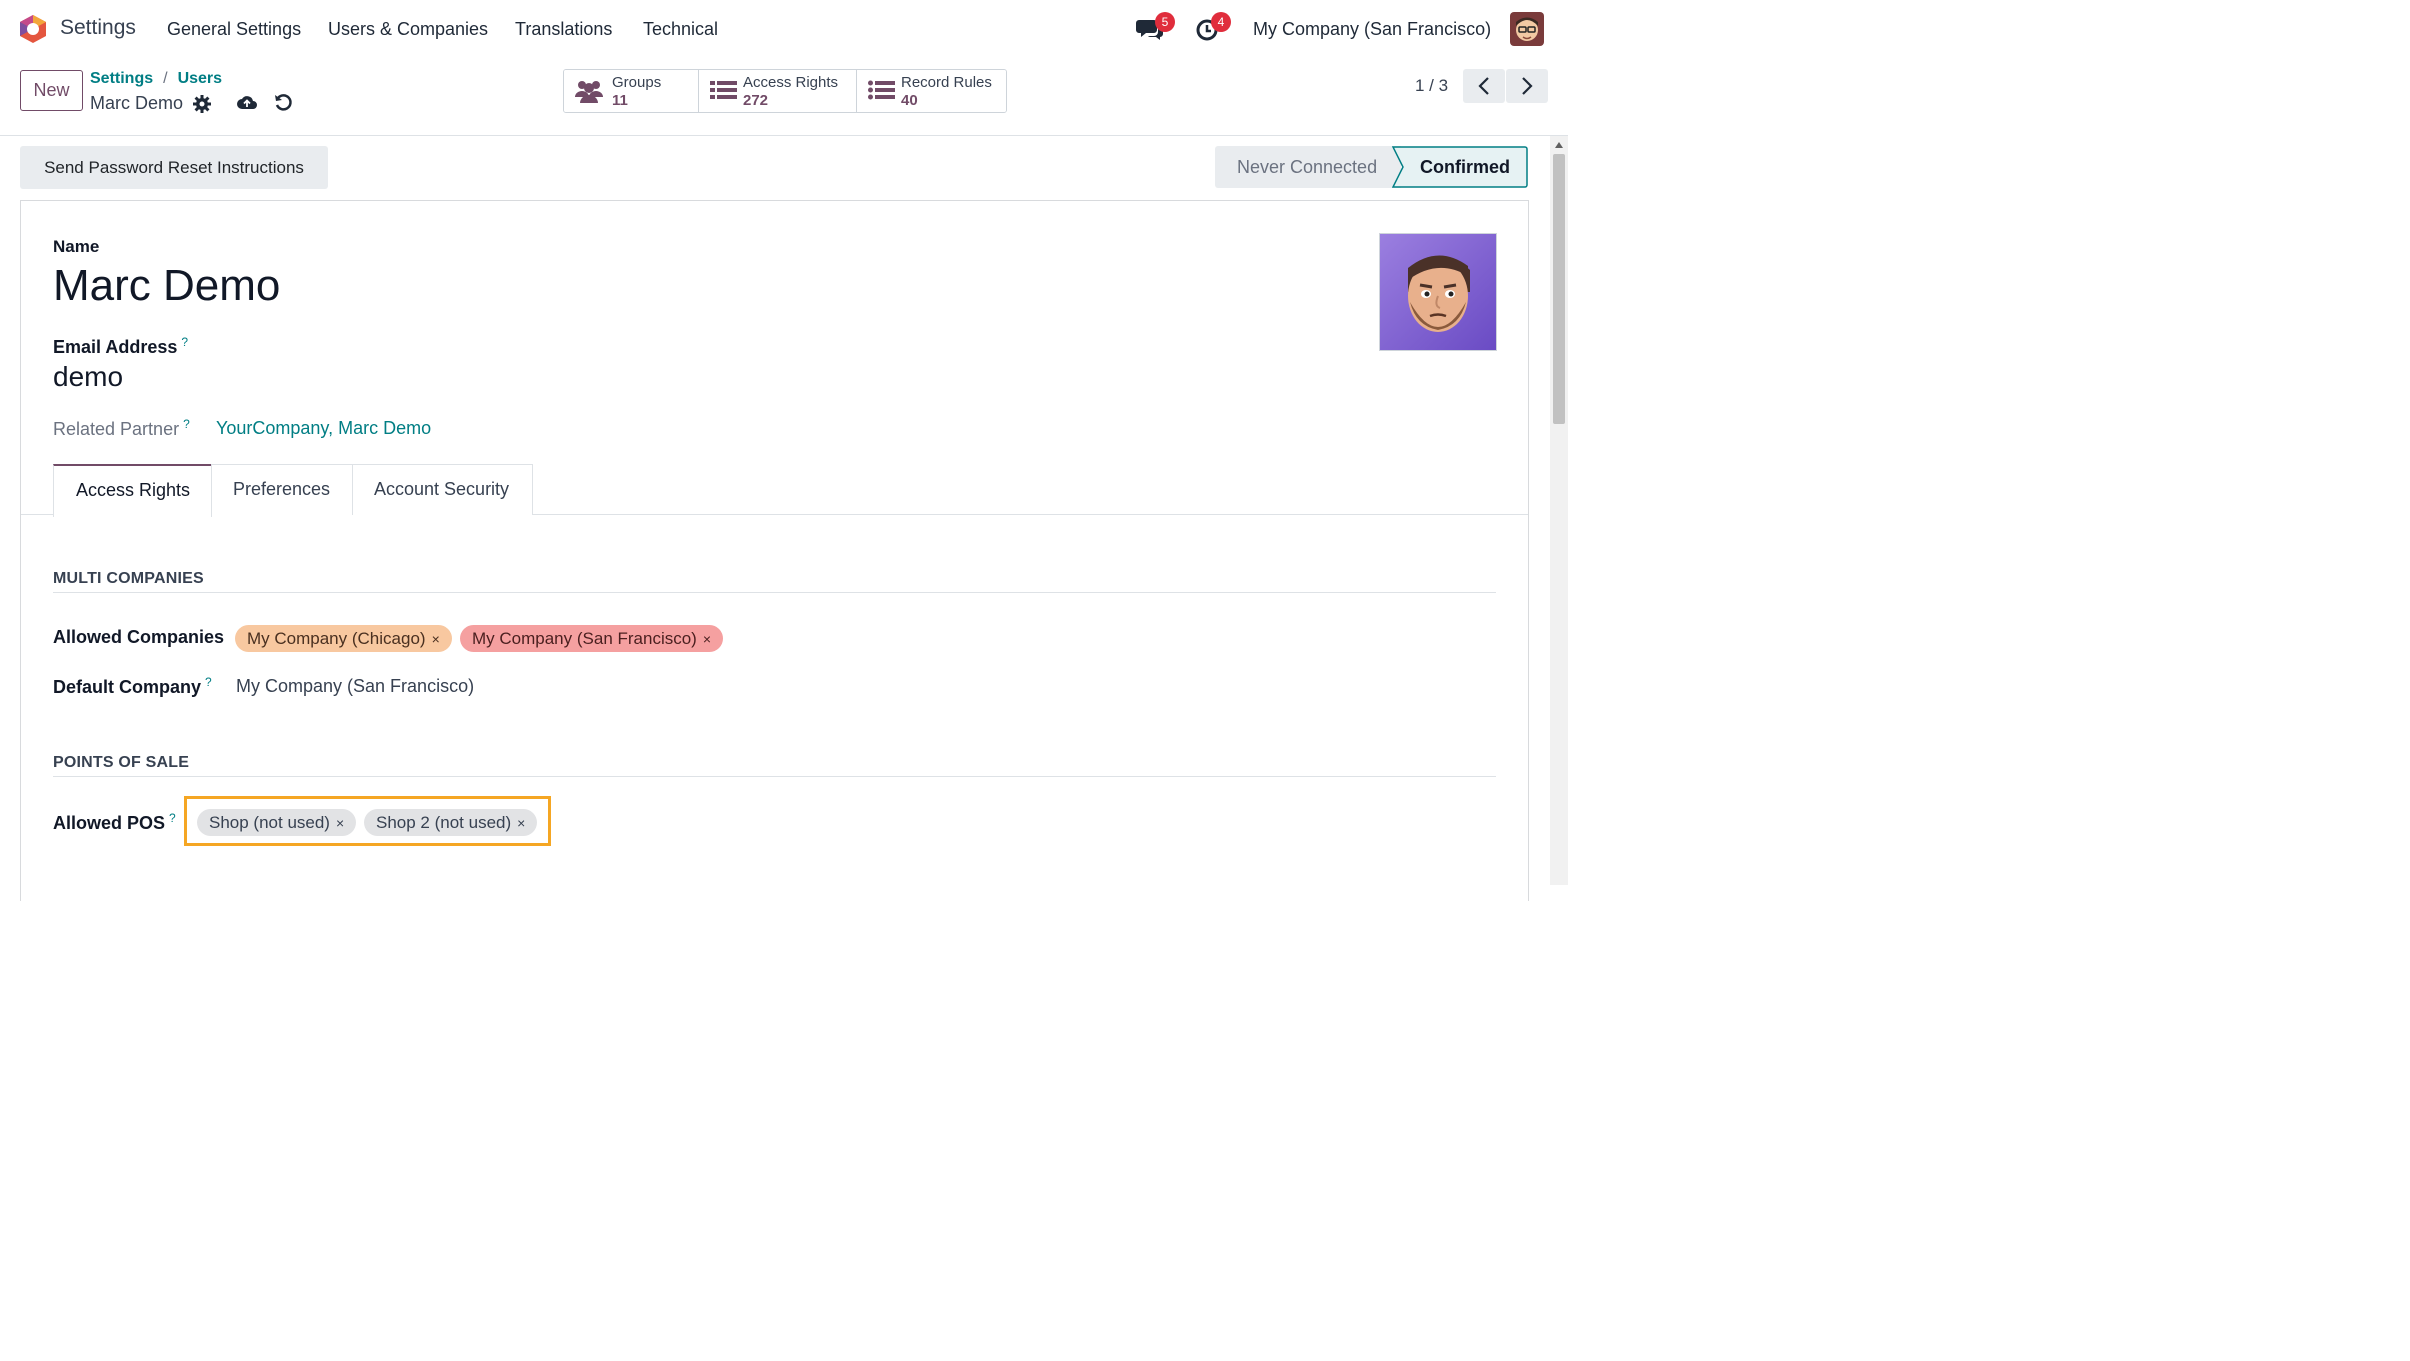 Image resolution: width=2410 pixels, height=1361 pixels. What do you see at coordinates (620, 100) in the screenshot?
I see `groups-count: 11` at bounding box center [620, 100].